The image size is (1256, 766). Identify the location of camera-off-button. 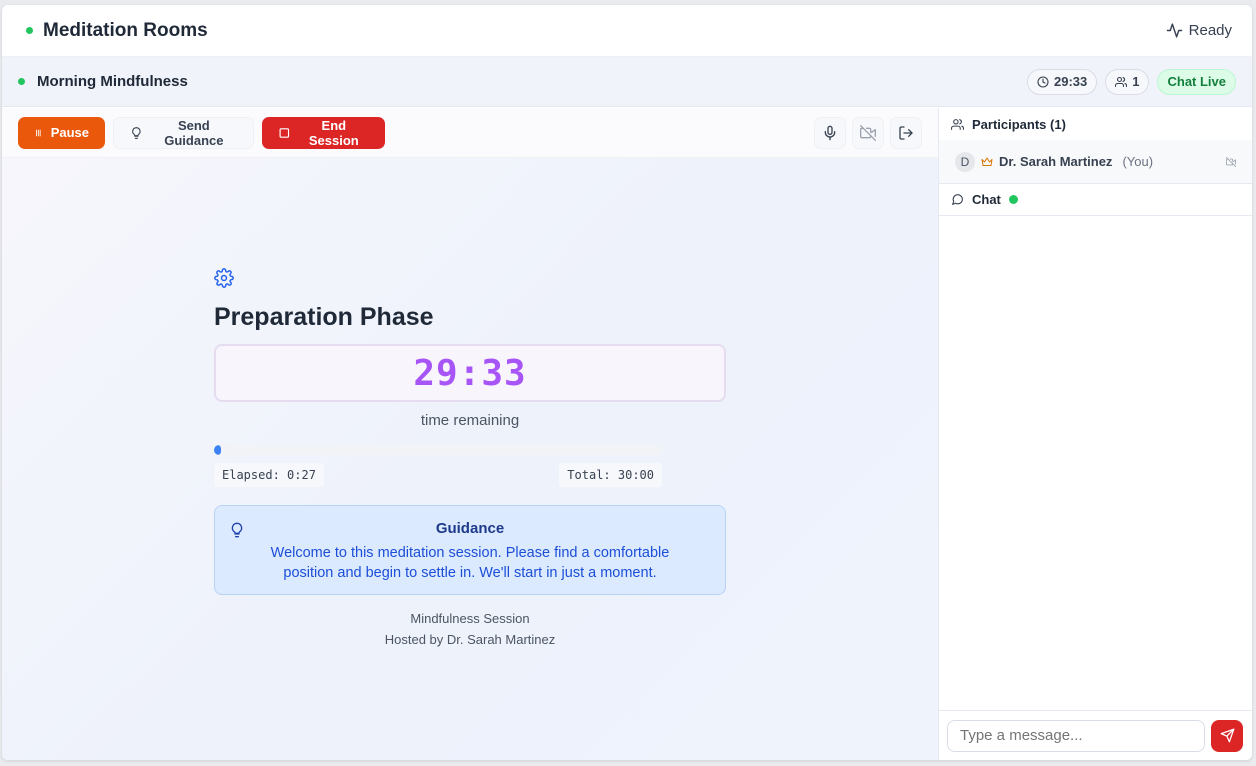
(868, 132).